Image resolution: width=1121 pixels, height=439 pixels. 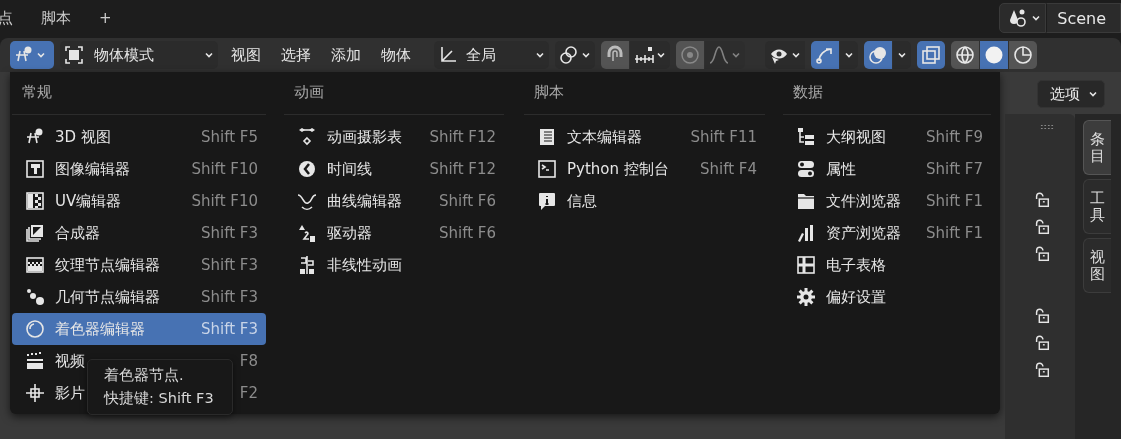 What do you see at coordinates (37, 92) in the screenshot?
I see `menu-heading: 常规` at bounding box center [37, 92].